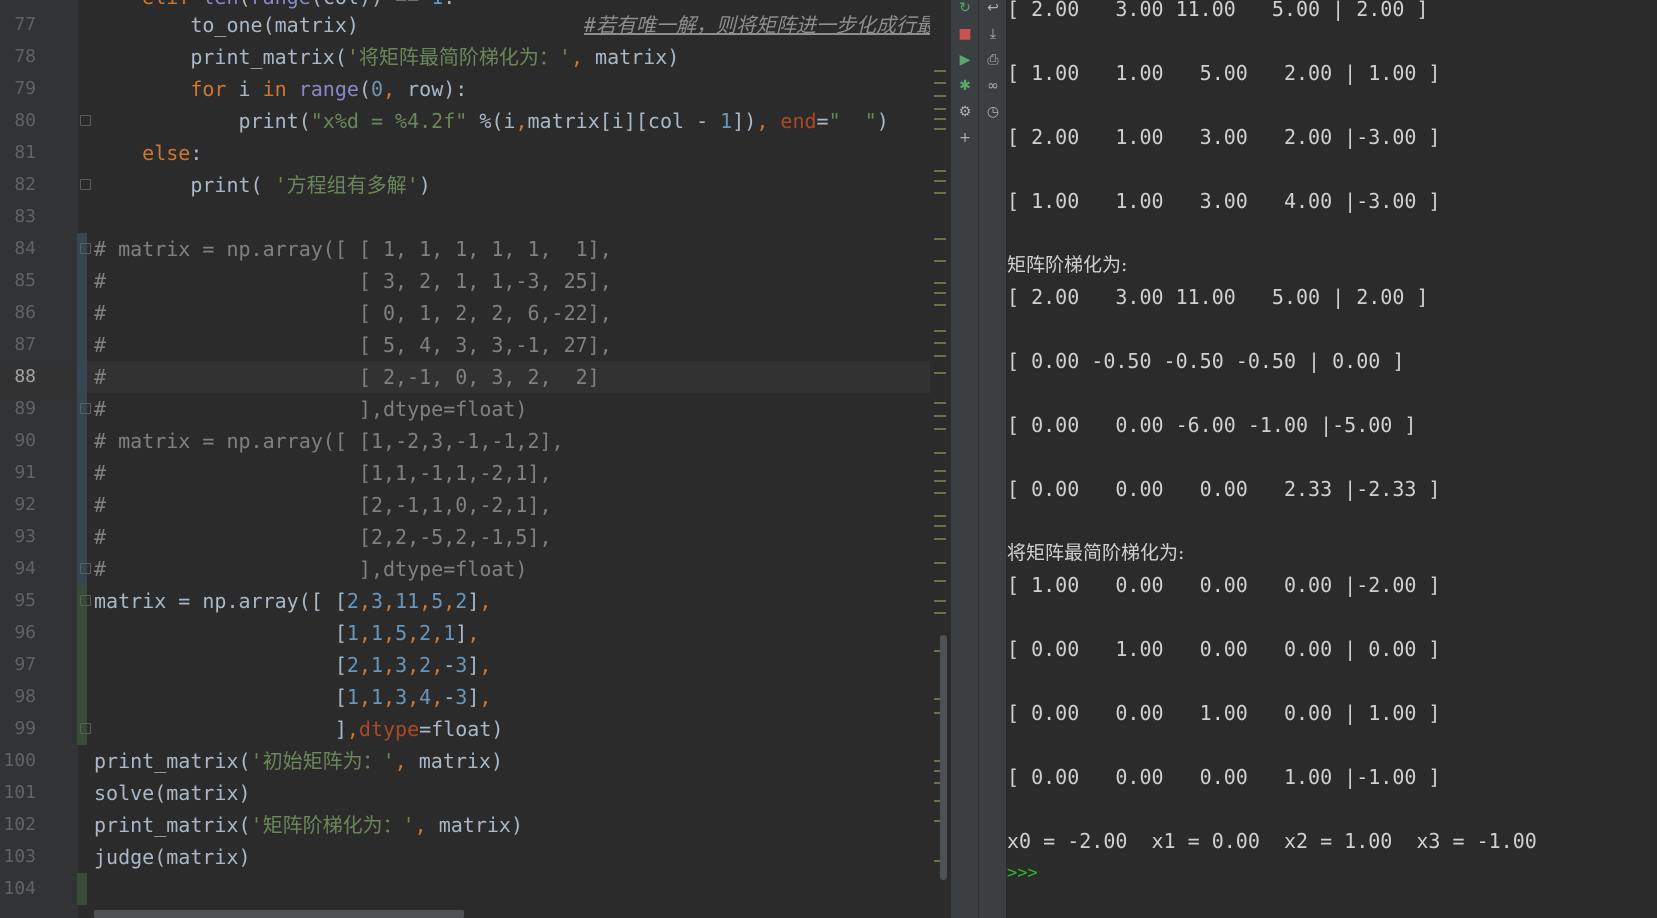 The height and width of the screenshot is (918, 1657). Describe the element at coordinates (475, 569) in the screenshot. I see `code-line: 94 # ],dtype=float)` at that location.